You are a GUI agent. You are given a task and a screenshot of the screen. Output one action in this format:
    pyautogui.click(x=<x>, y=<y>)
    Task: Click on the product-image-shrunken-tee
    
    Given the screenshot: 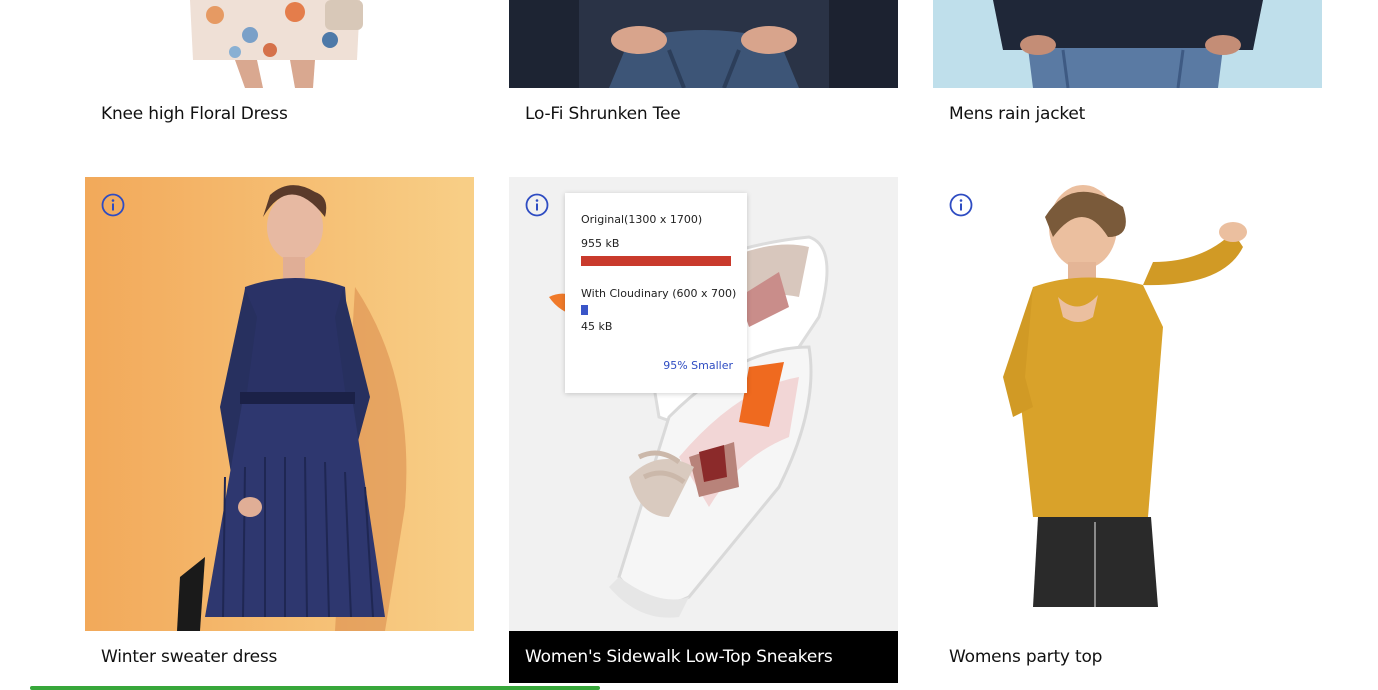 What is the action you would take?
    pyautogui.click(x=703, y=44)
    